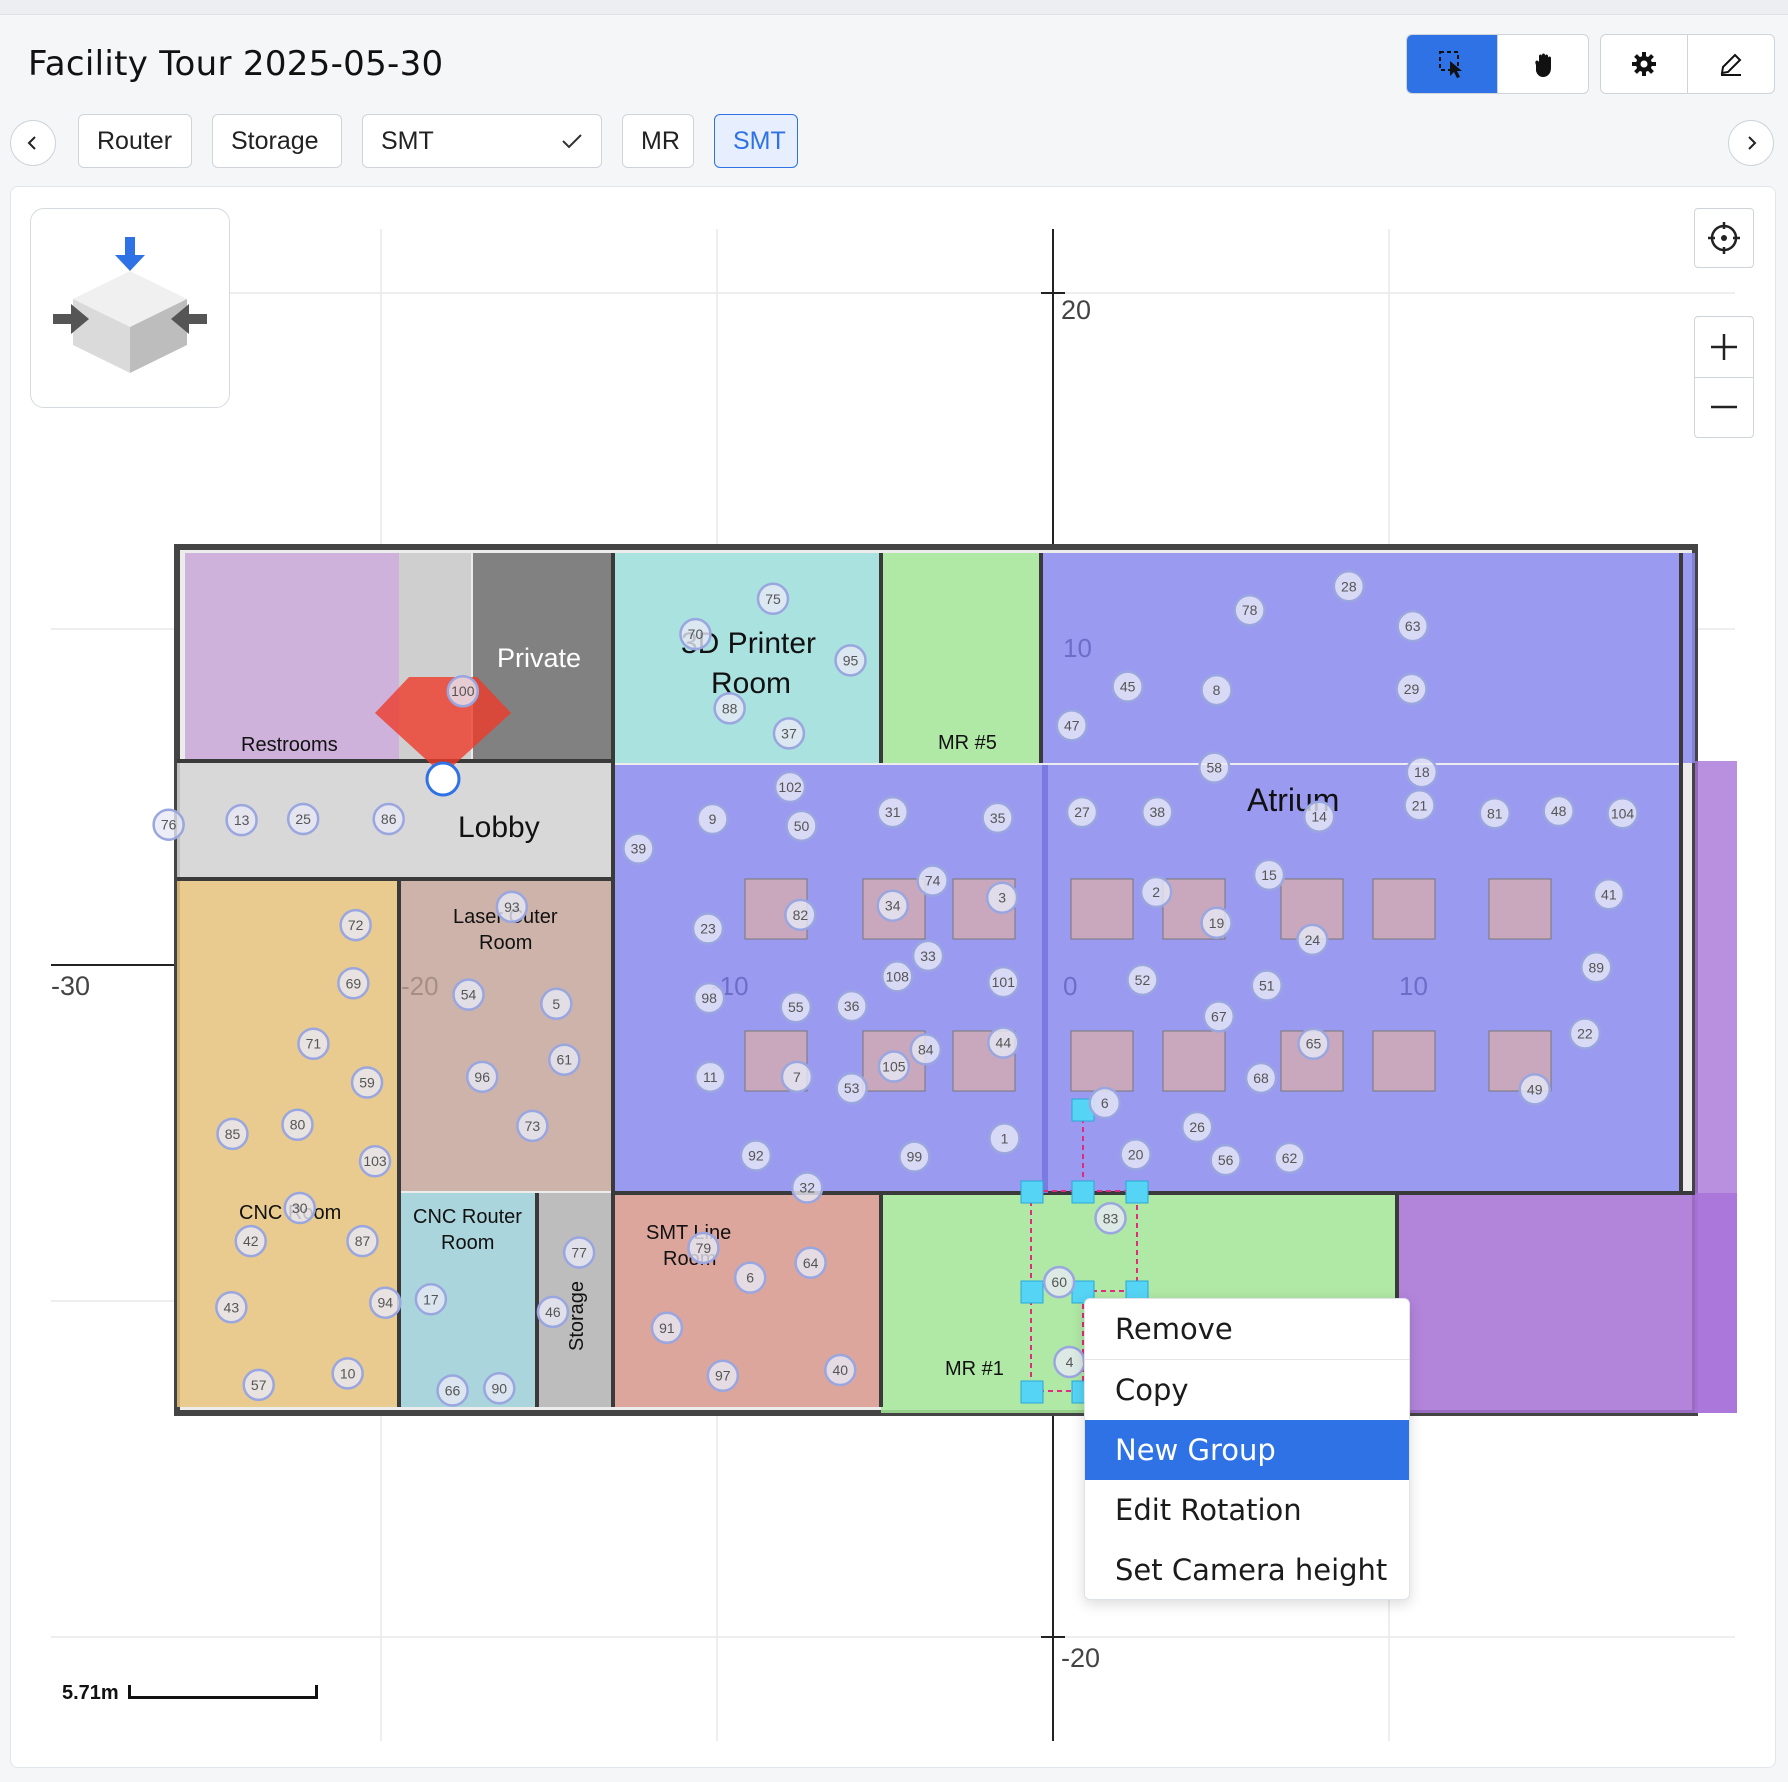 This screenshot has height=1782, width=1788. What do you see at coordinates (807, 1187) in the screenshot?
I see `camera-marker: 32` at bounding box center [807, 1187].